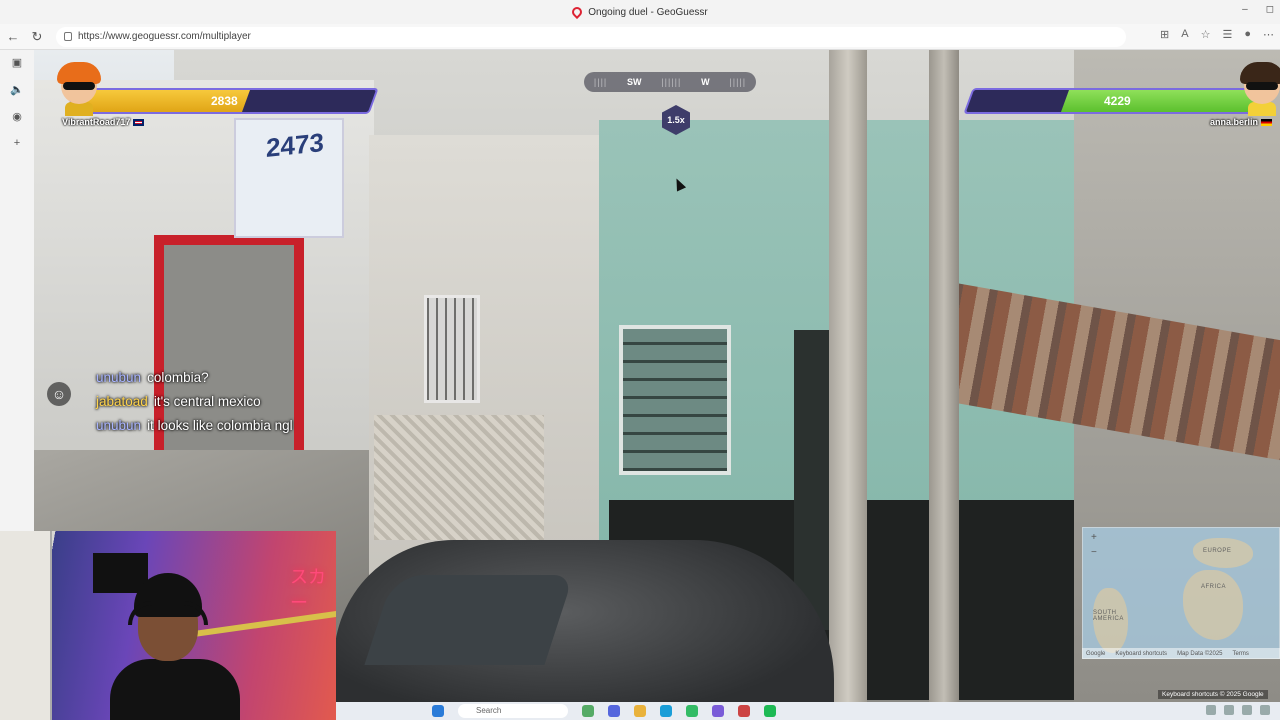 The image size is (1280, 720). Describe the element at coordinates (308, 590) in the screenshot. I see `neon-sign: スカー` at that location.